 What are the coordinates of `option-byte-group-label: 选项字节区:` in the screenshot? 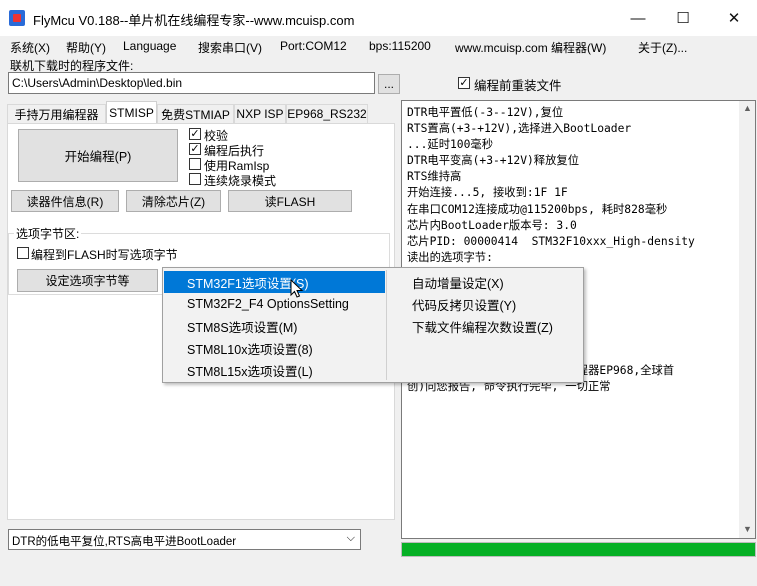 It's located at (48, 233).